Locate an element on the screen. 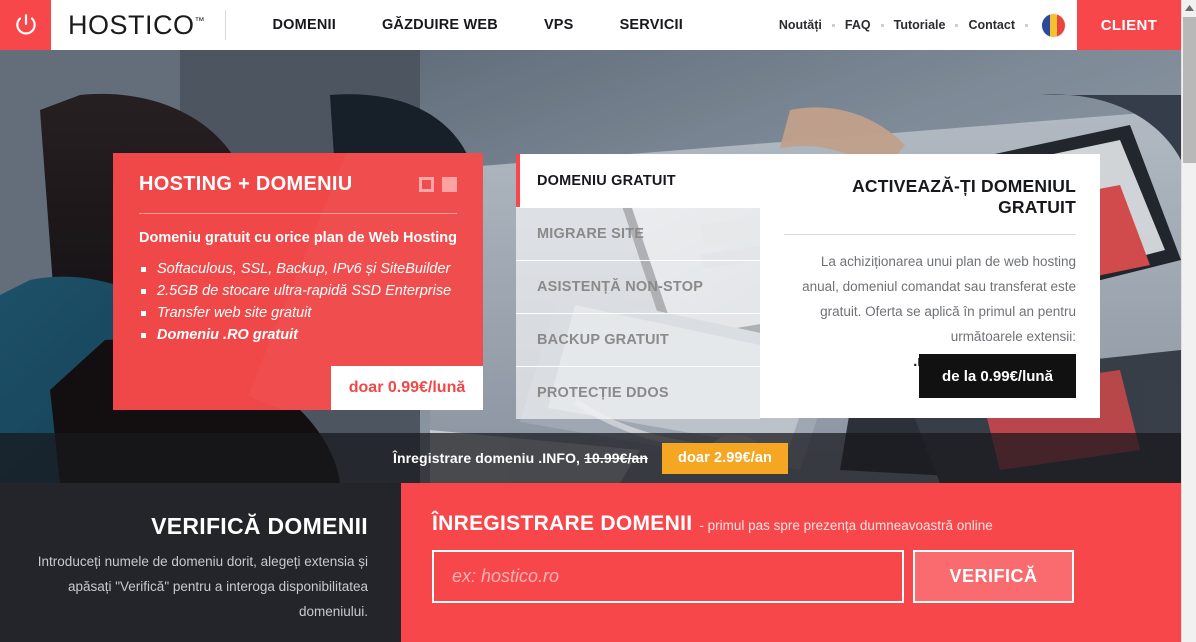  flag-stripe-red is located at coordinates (1061, 25).